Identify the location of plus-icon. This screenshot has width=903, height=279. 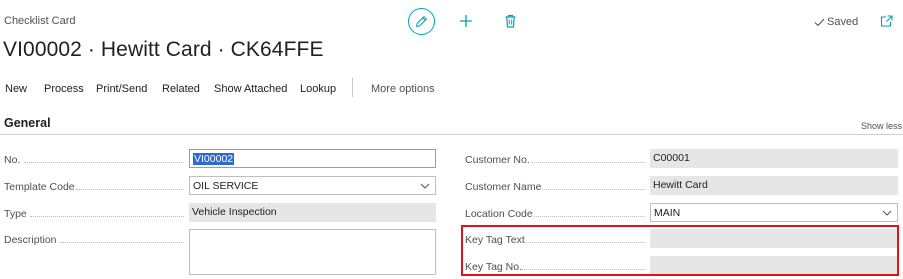
(466, 21).